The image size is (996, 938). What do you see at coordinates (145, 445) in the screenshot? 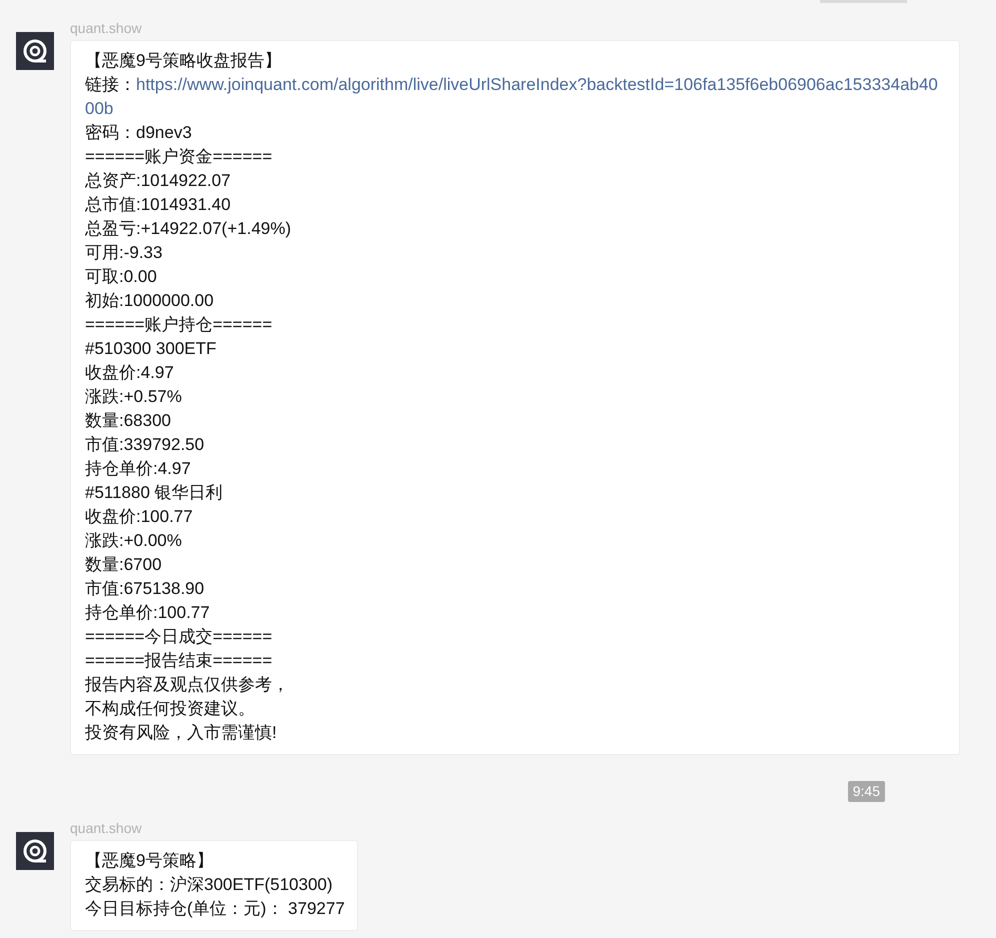
I see `message-line: 市值:339792.50` at bounding box center [145, 445].